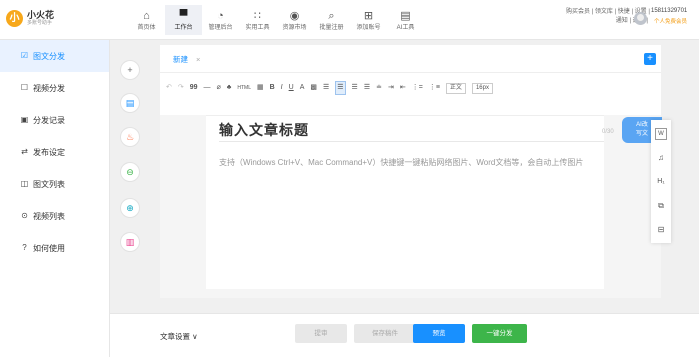 The height and width of the screenshot is (357, 699). I want to click on paragraph-select: 正文, so click(455, 88).